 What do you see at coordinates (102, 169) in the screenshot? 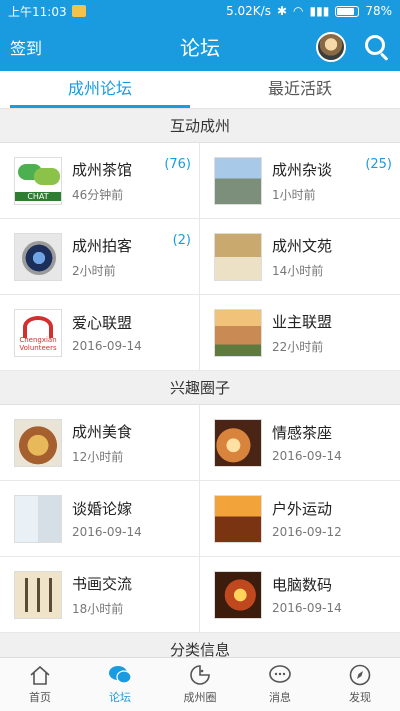
I see `forum-name: 成州茶馆` at bounding box center [102, 169].